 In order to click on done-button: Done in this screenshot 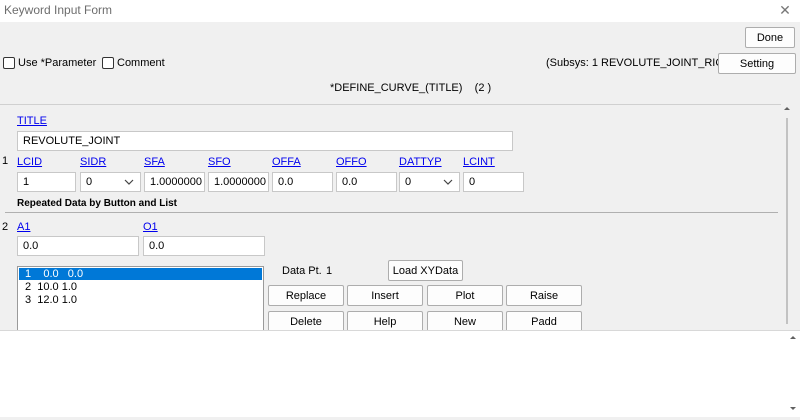, I will do `click(770, 37)`.